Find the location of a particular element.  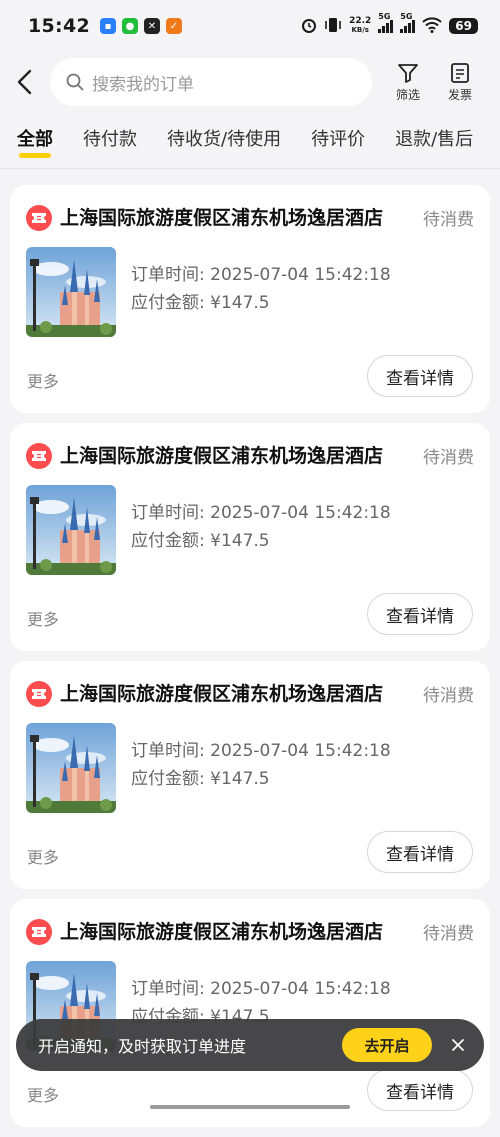

filter-label: 筛选 is located at coordinates (407, 94).